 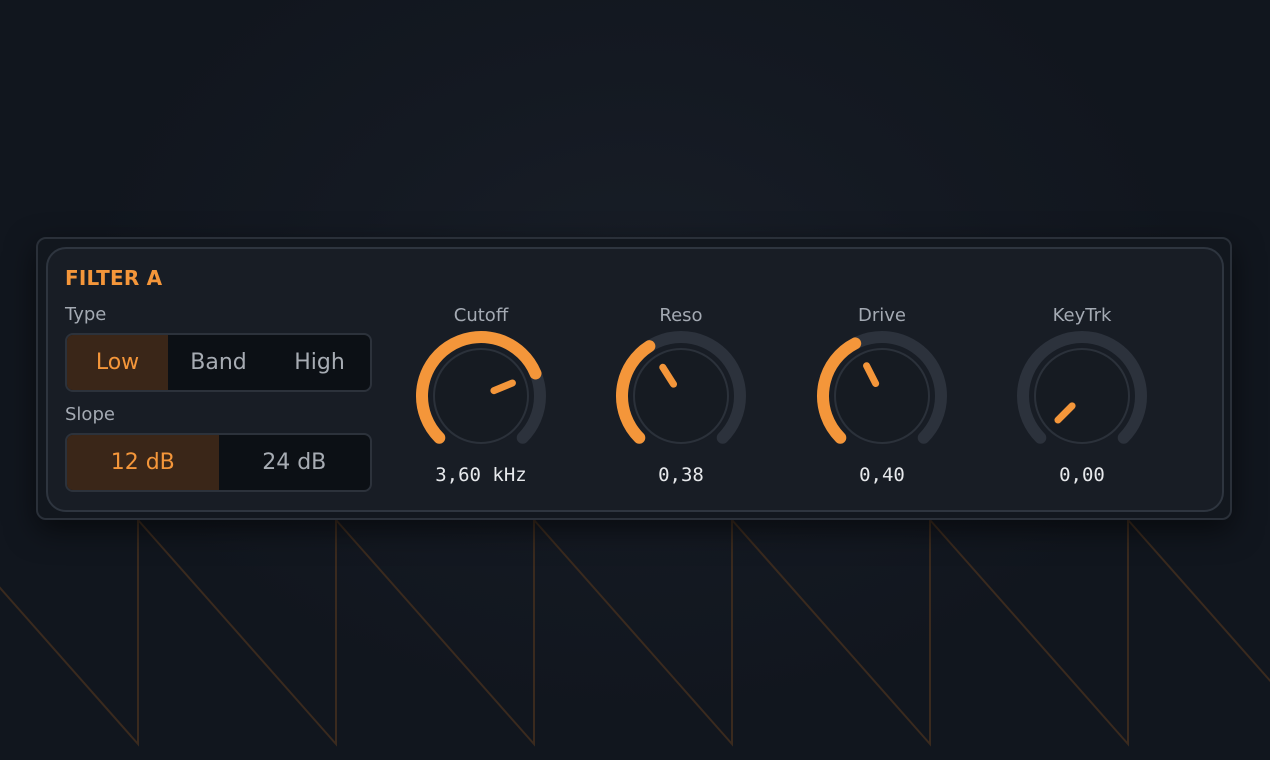 I want to click on type-label: Type, so click(x=86, y=314).